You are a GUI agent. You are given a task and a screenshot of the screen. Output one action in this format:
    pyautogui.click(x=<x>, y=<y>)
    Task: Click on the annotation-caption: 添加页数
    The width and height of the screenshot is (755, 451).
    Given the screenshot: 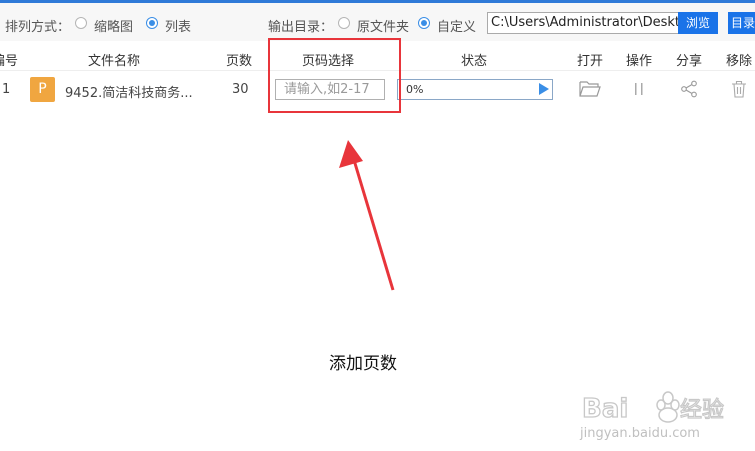 What is the action you would take?
    pyautogui.click(x=363, y=364)
    